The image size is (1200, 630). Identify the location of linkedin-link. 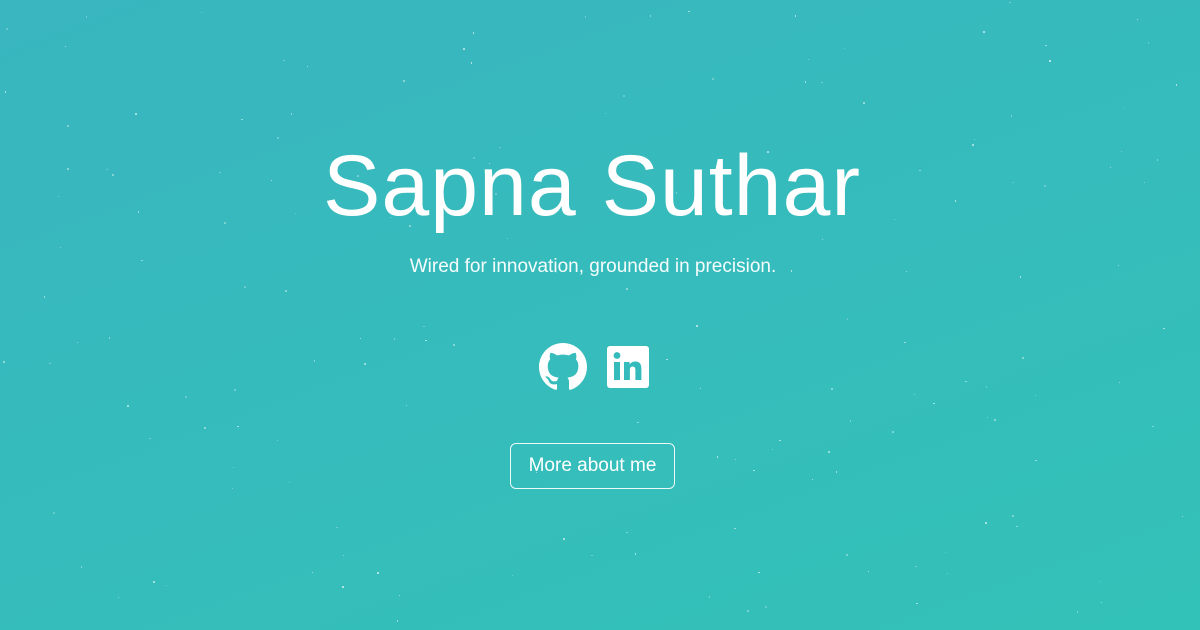
(628, 367).